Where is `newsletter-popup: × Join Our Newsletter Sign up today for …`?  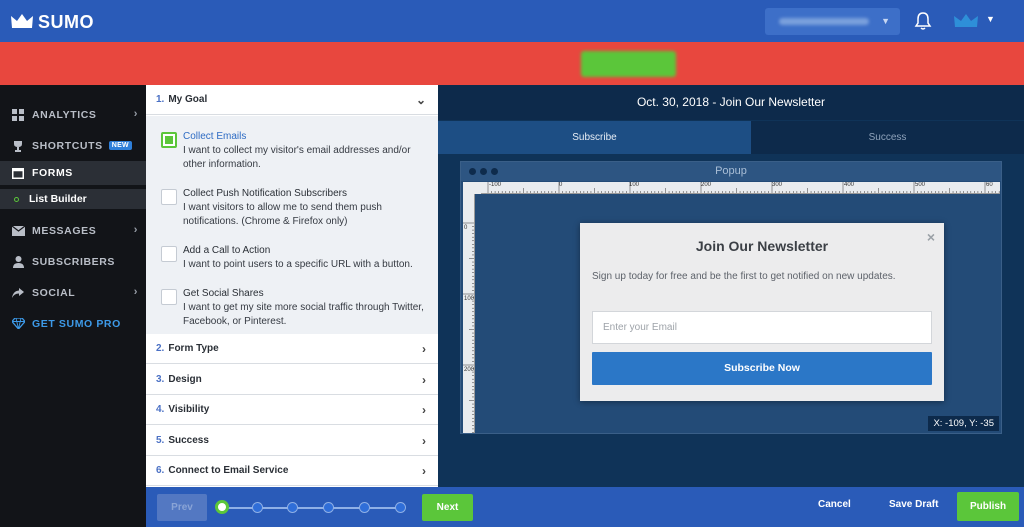 newsletter-popup: × Join Our Newsletter Sign up today for … is located at coordinates (762, 312).